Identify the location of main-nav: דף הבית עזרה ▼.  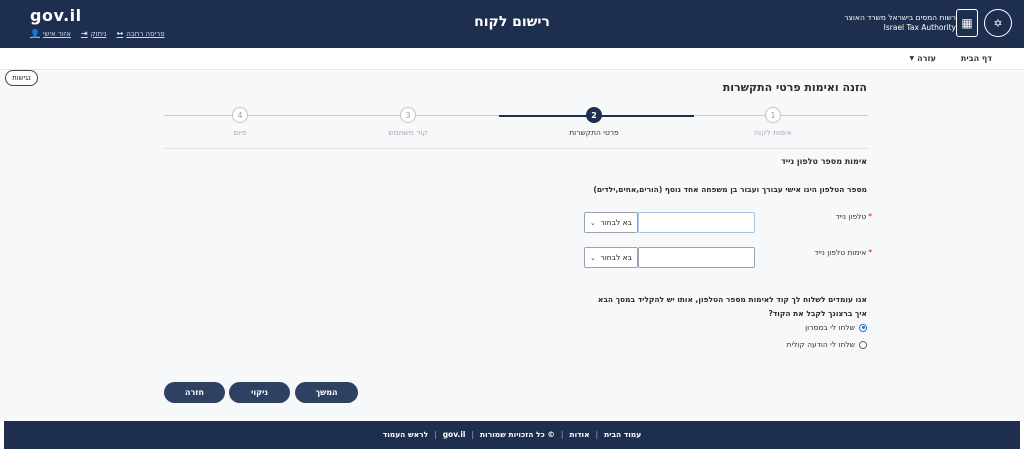
(512, 59).